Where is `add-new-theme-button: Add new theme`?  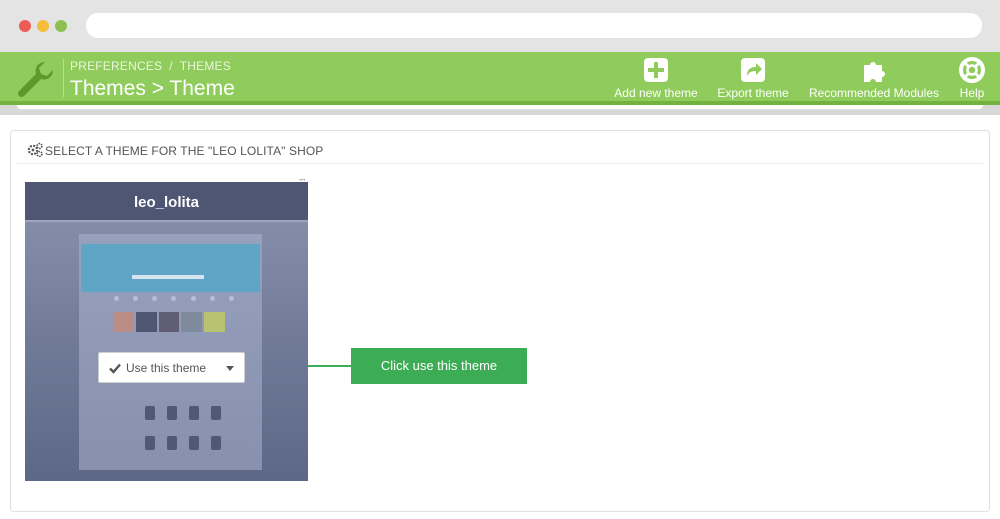 add-new-theme-button: Add new theme is located at coordinates (656, 78).